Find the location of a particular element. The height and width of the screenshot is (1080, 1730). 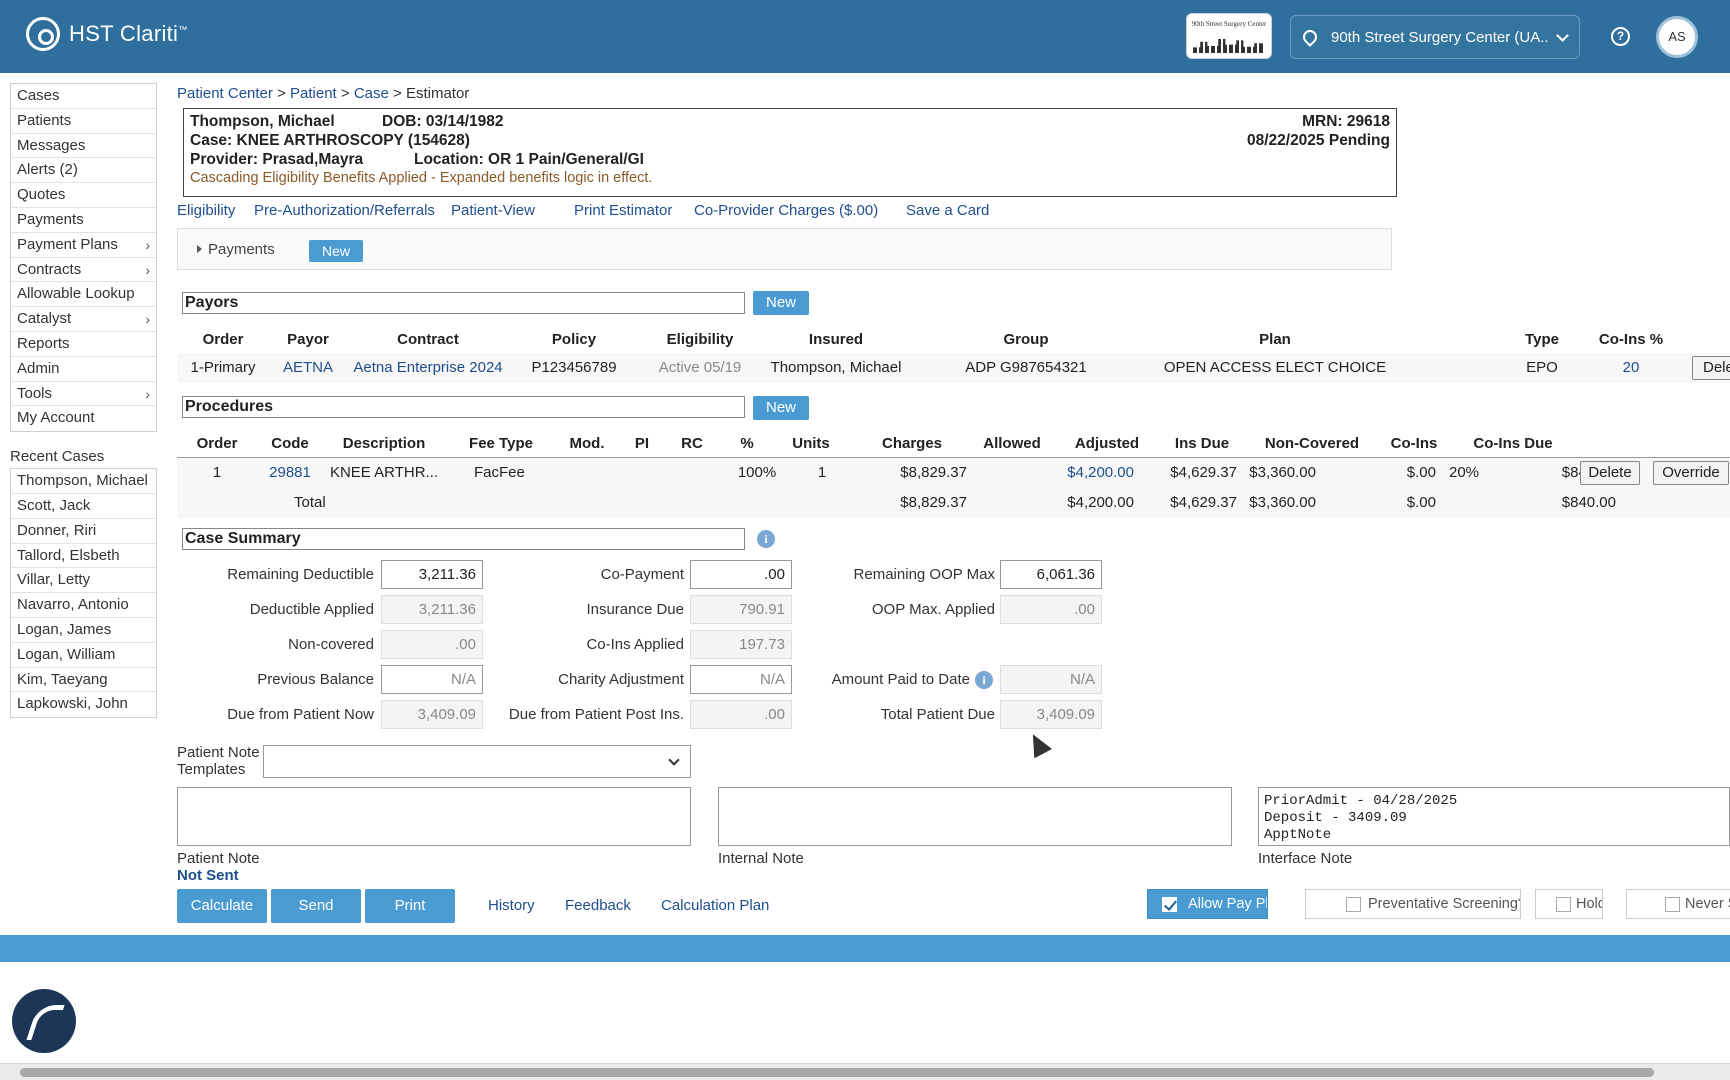

info-icon: i is located at coordinates (766, 539).